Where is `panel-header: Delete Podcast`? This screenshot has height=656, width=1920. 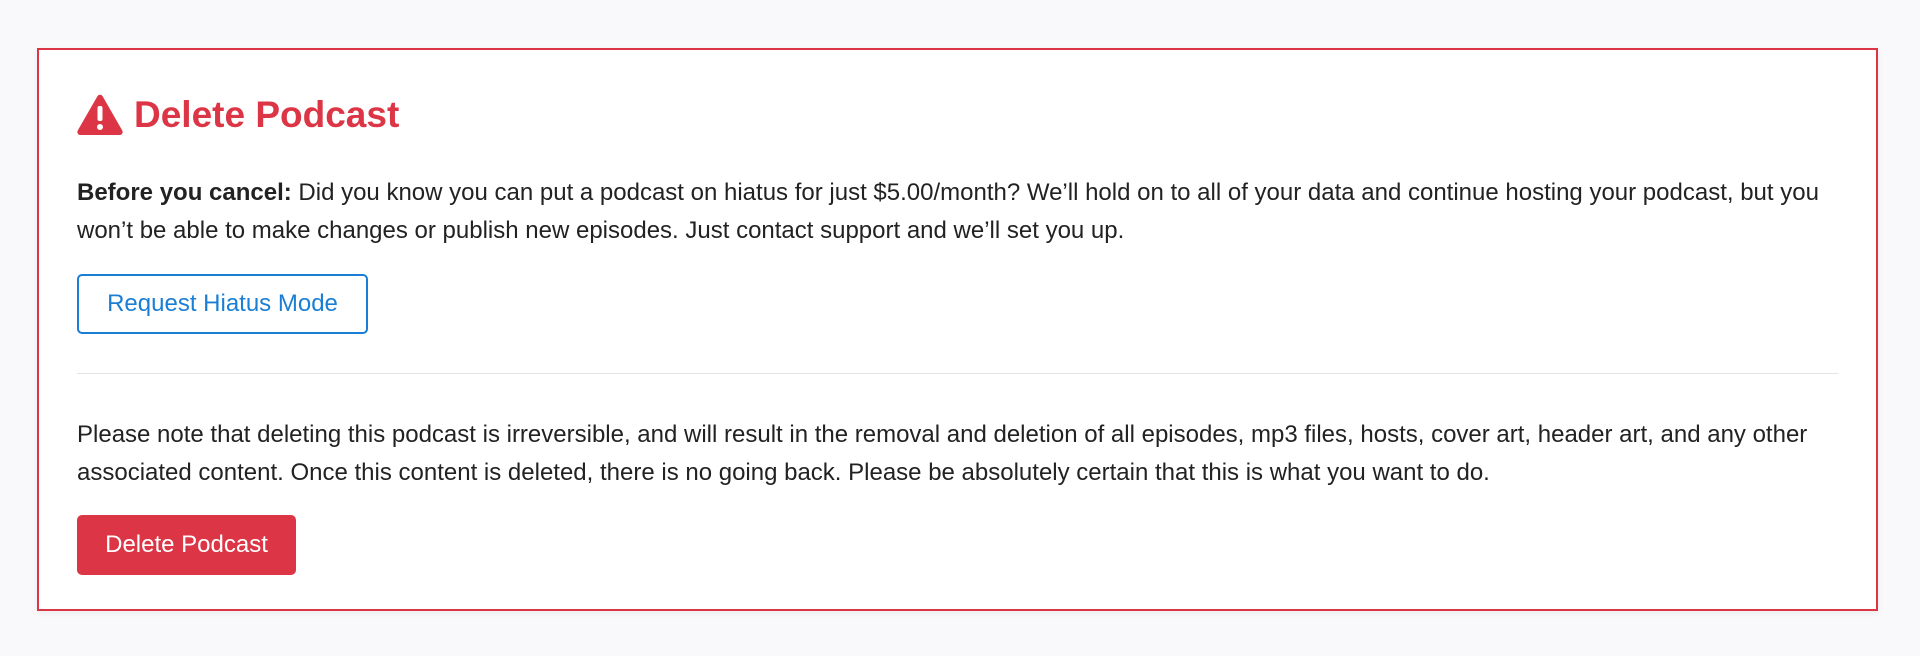 panel-header: Delete Podcast is located at coordinates (238, 115).